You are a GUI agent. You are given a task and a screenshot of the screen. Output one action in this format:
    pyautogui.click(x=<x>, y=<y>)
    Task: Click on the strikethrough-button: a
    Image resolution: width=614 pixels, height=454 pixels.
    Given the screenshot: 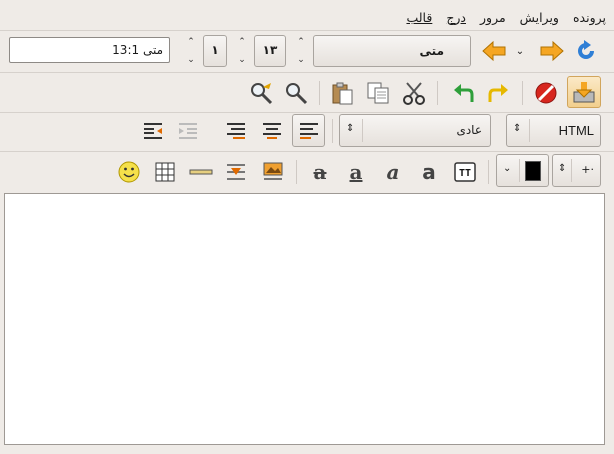 What is the action you would take?
    pyautogui.click(x=320, y=172)
    